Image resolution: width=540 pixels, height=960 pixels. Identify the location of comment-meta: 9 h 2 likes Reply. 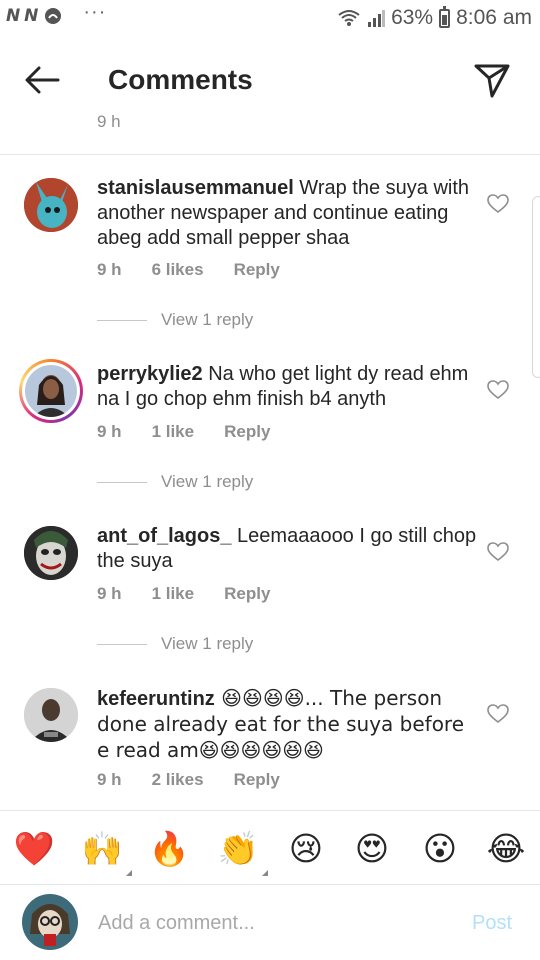
(203, 780).